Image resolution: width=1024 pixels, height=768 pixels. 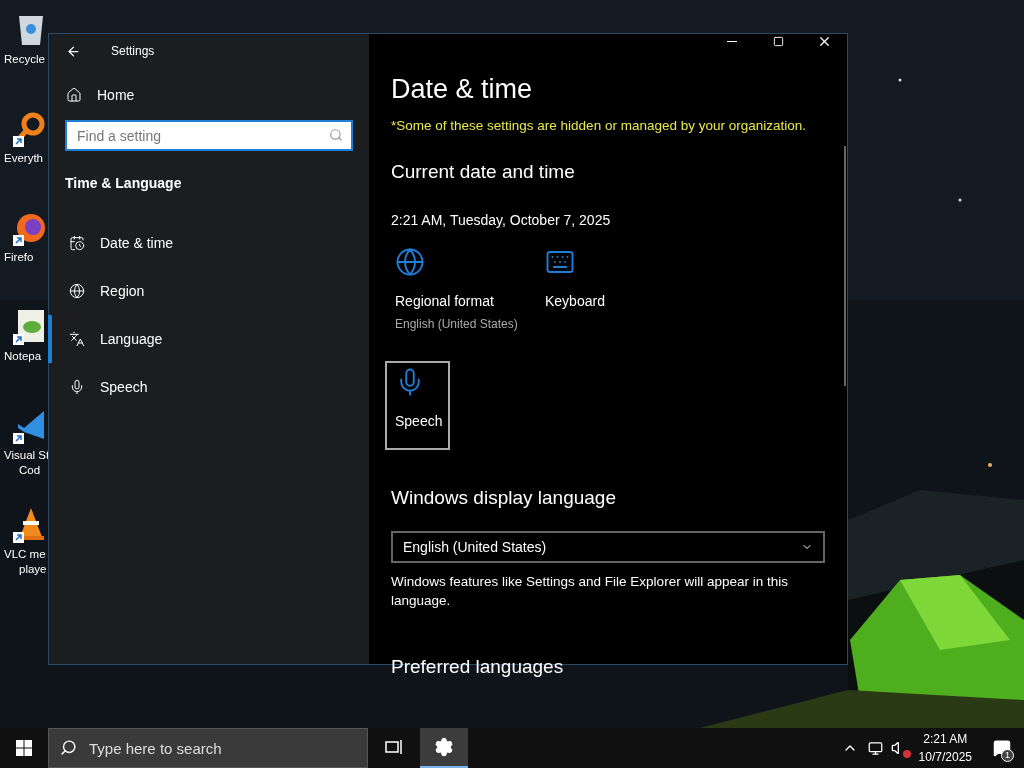 What do you see at coordinates (501, 220) in the screenshot?
I see `current-date-time: 2:21 AM, Tuesday, October 7, 2025` at bounding box center [501, 220].